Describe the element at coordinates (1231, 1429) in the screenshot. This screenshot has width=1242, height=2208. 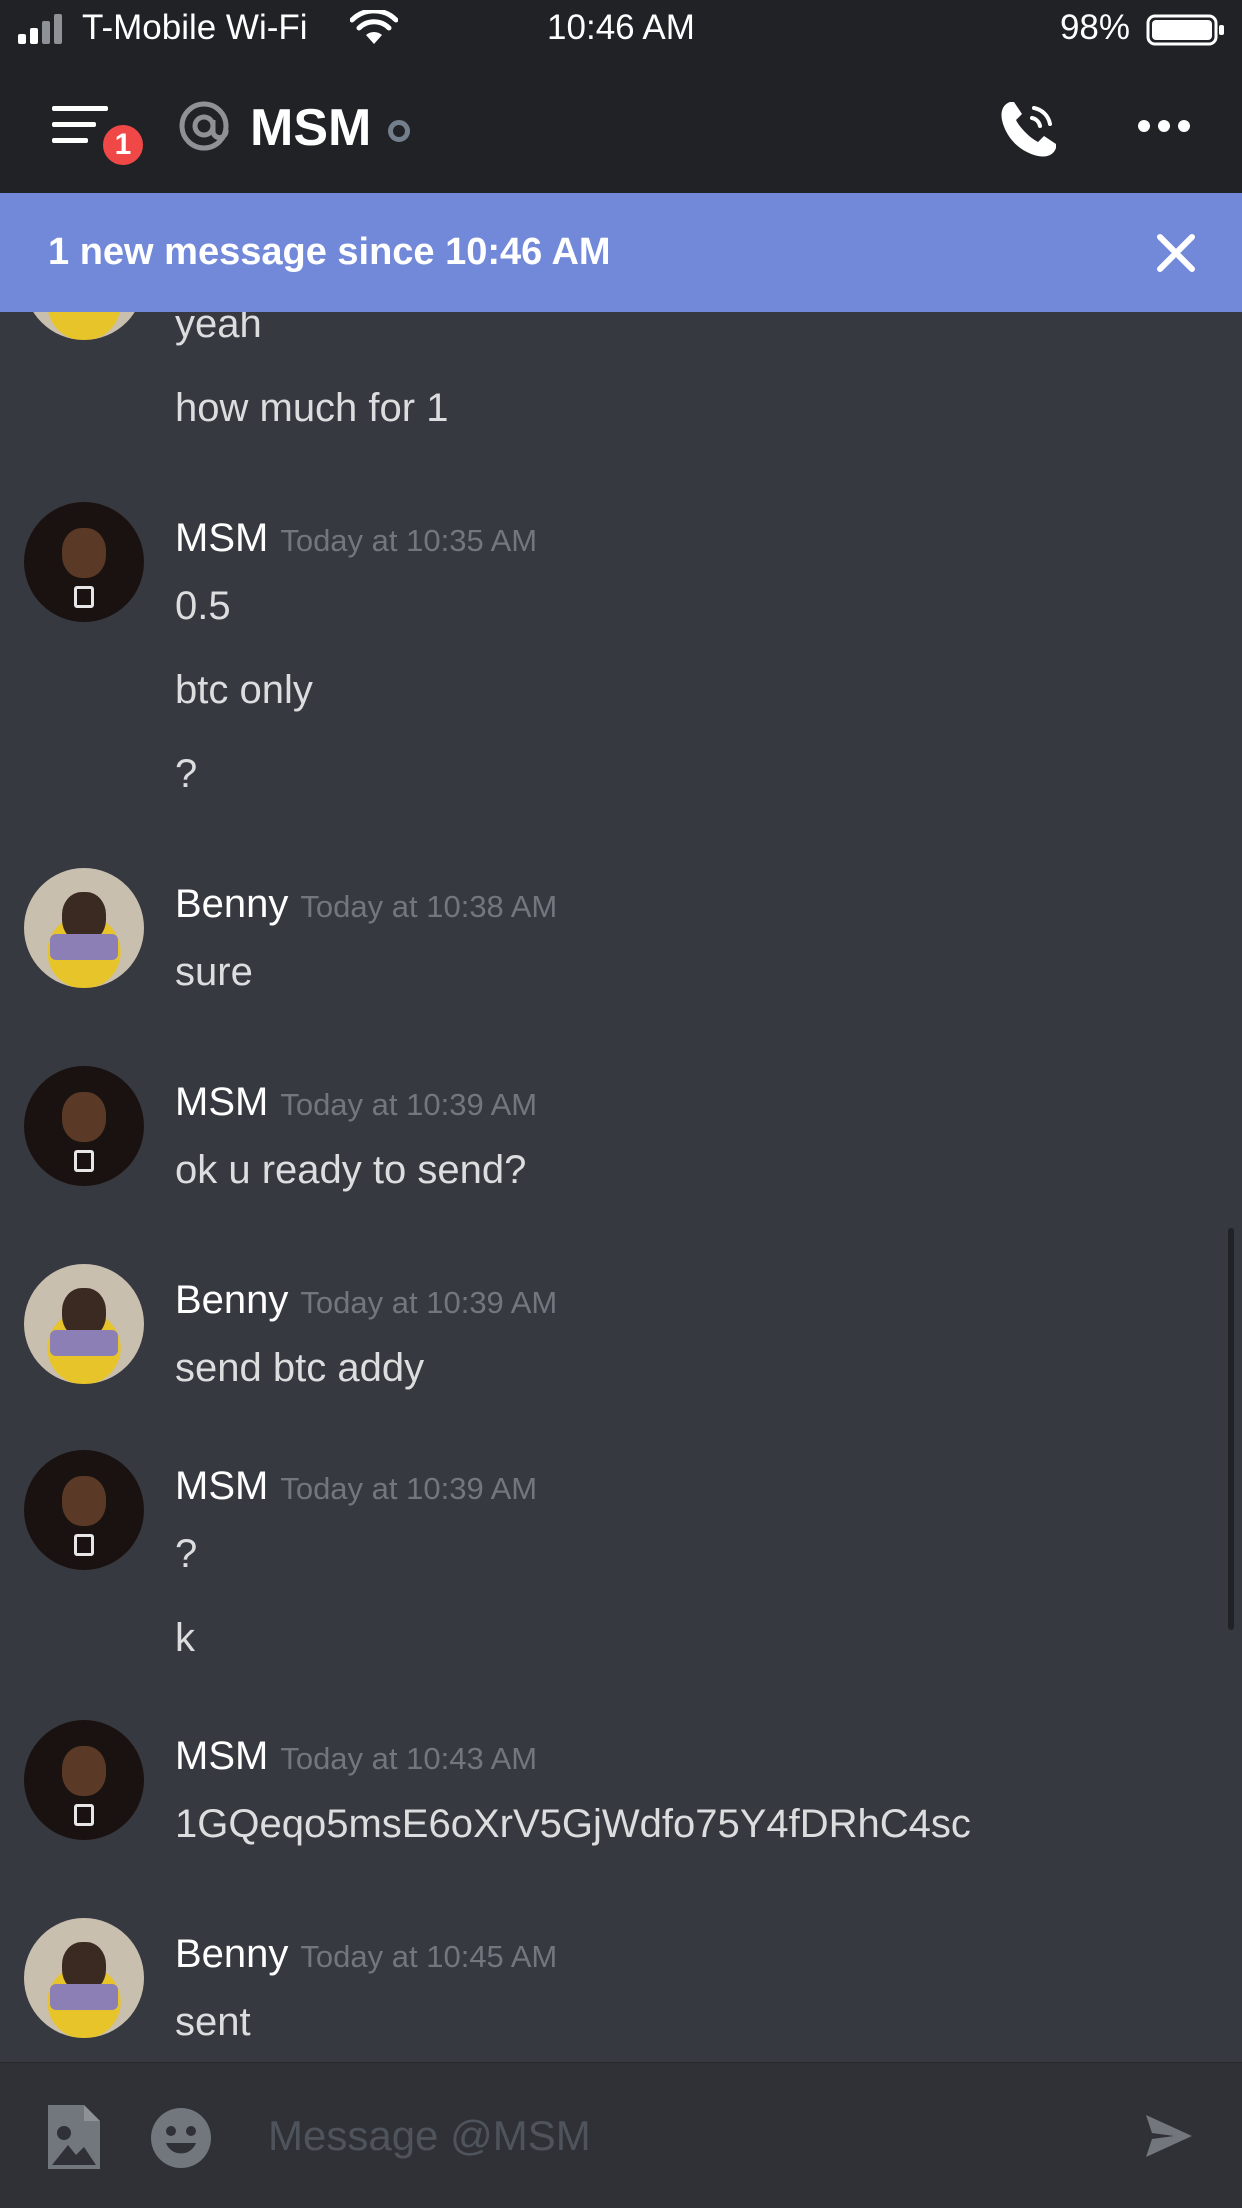
I see `scrollbar` at that location.